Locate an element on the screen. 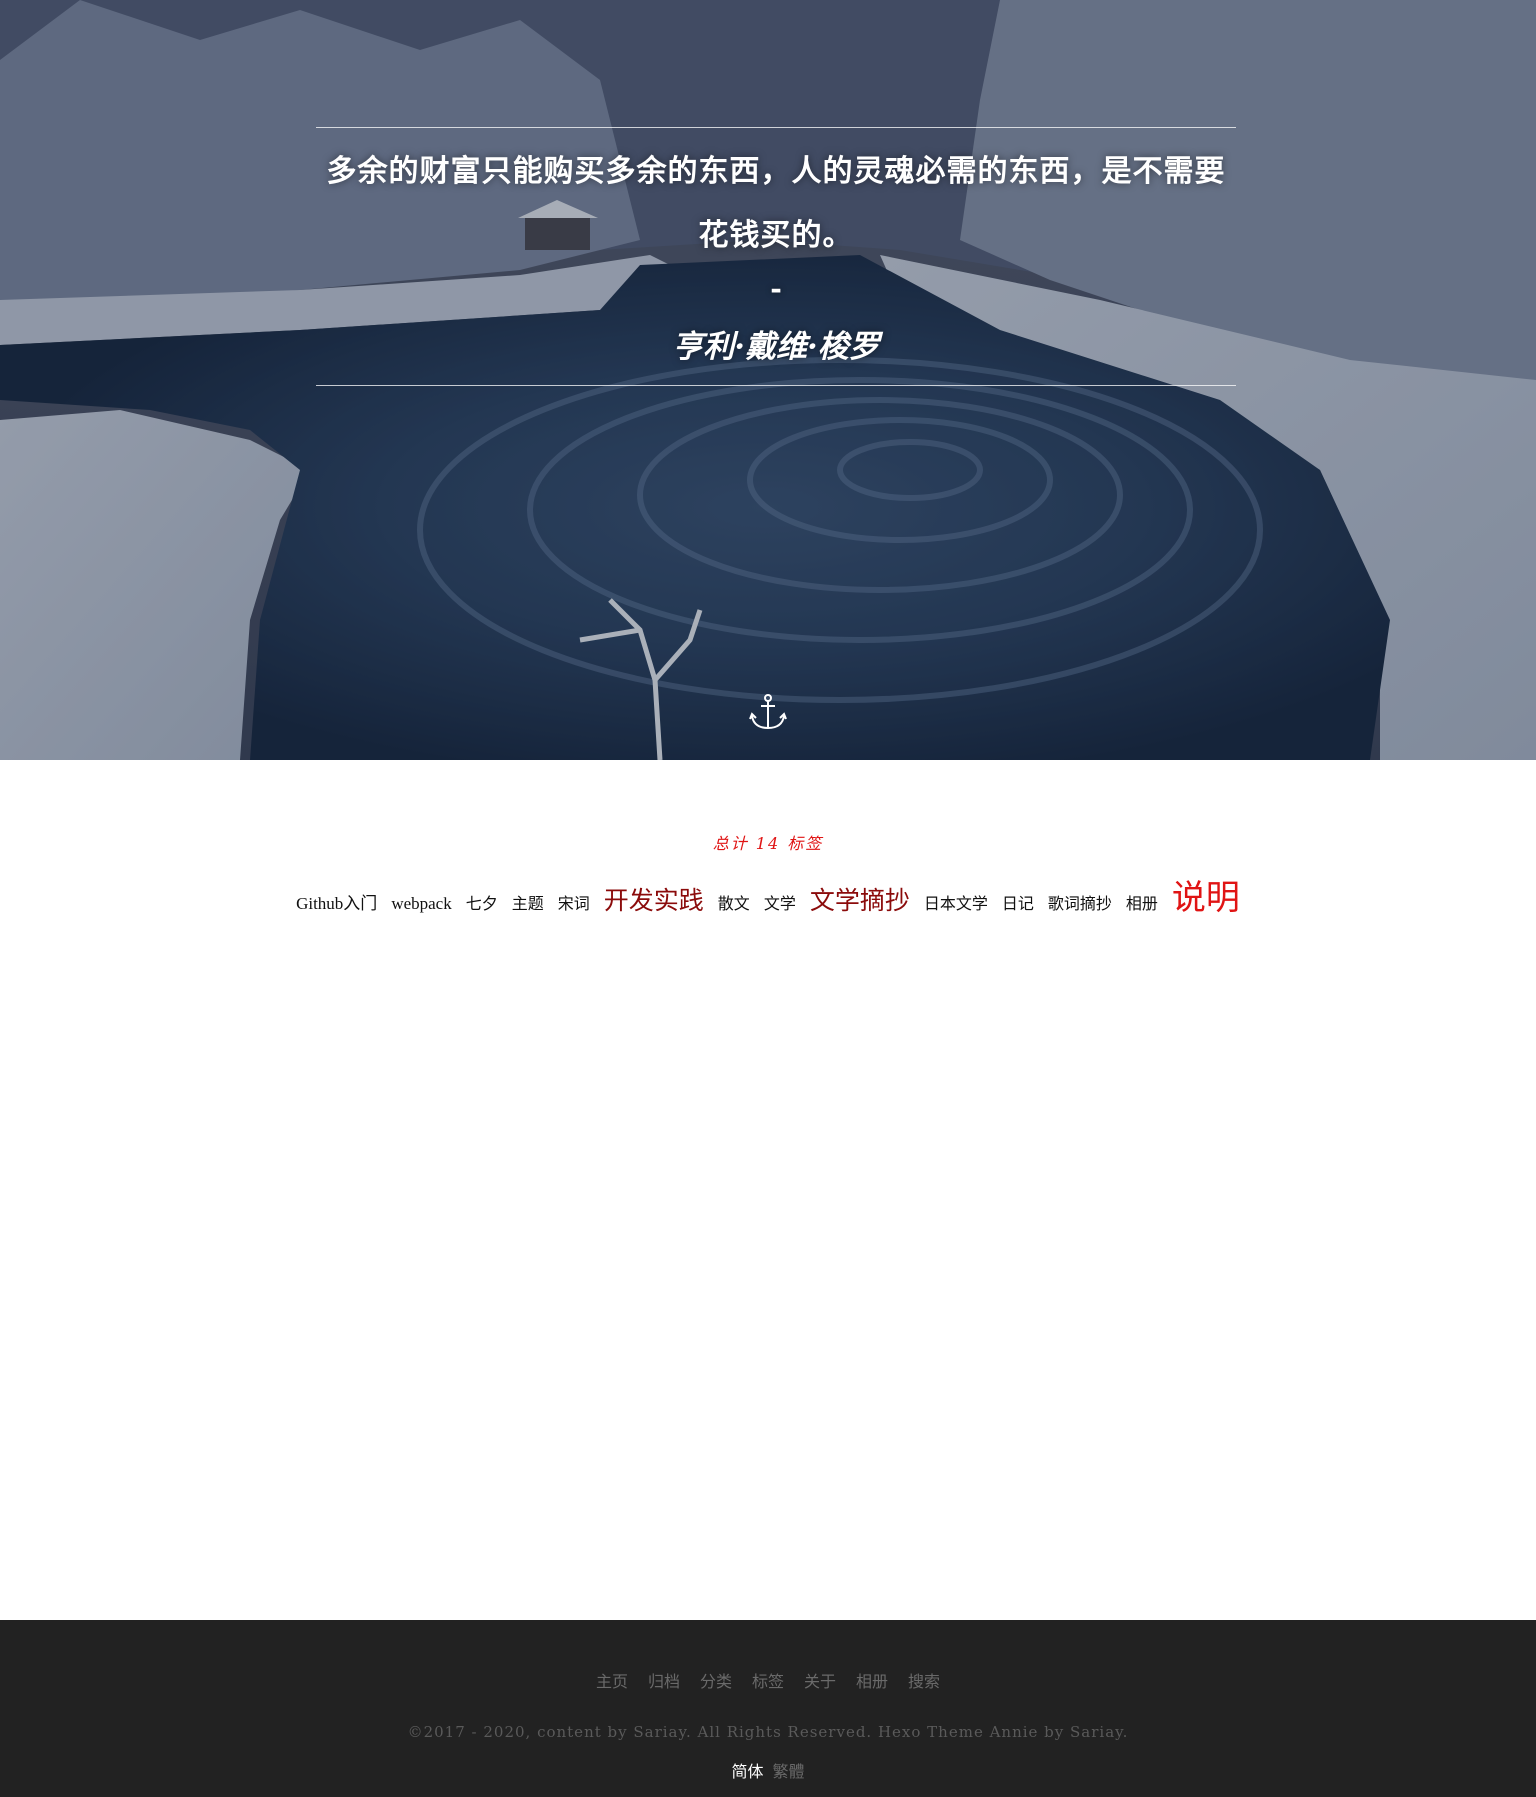  lang-traditional-link: 繁體 is located at coordinates (789, 1771).